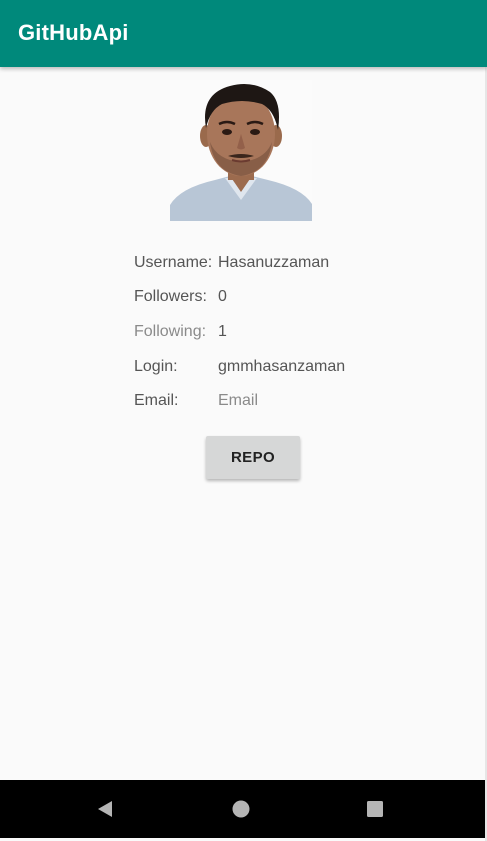 This screenshot has width=487, height=841. What do you see at coordinates (238, 400) in the screenshot?
I see `email-value: Email` at bounding box center [238, 400].